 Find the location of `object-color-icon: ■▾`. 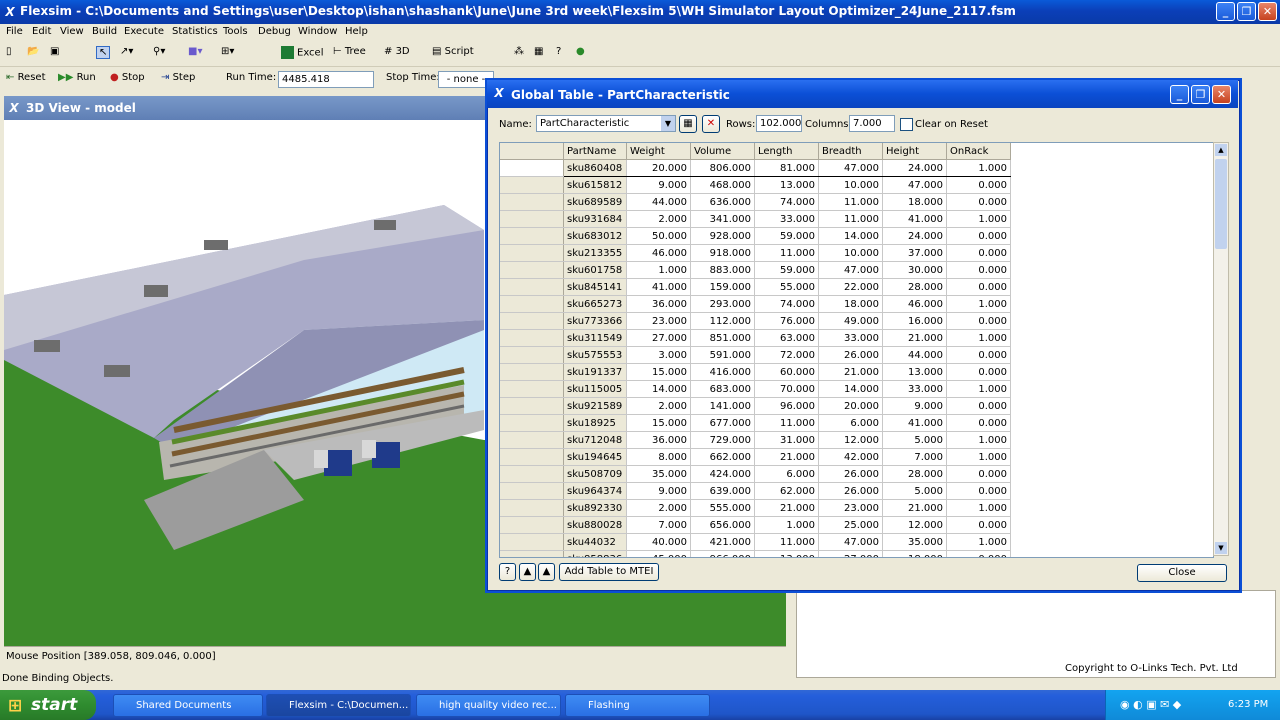

object-color-icon: ■▾ is located at coordinates (195, 51).